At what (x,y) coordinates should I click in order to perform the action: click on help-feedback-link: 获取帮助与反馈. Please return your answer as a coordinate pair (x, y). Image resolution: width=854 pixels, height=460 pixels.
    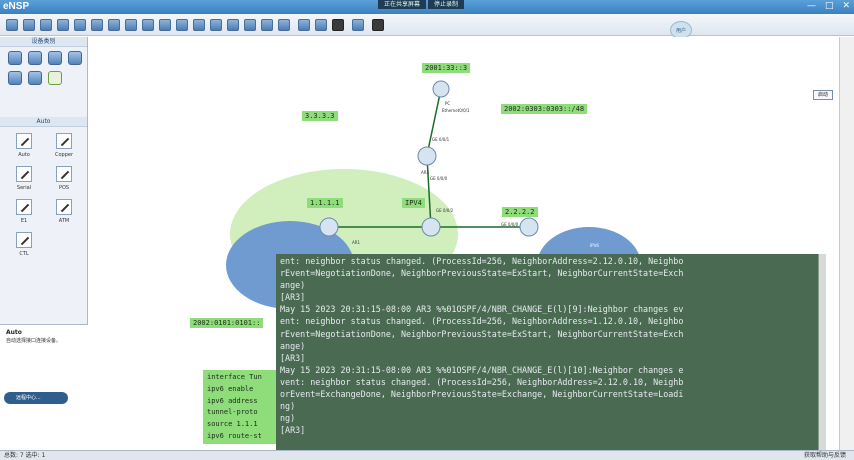
    Looking at the image, I should click on (825, 455).